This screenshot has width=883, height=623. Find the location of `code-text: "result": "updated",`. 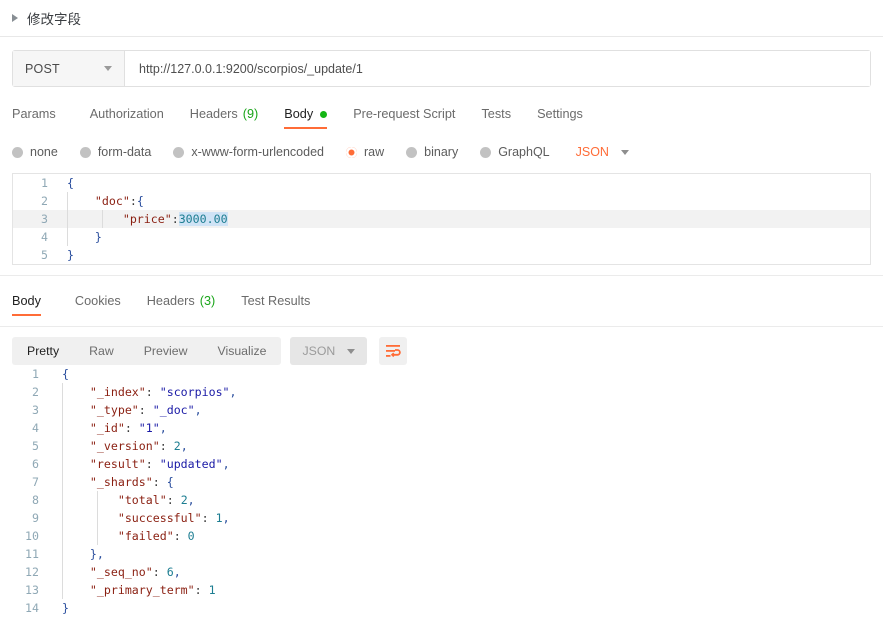

code-text: "result": "updated", is located at coordinates (139, 464).